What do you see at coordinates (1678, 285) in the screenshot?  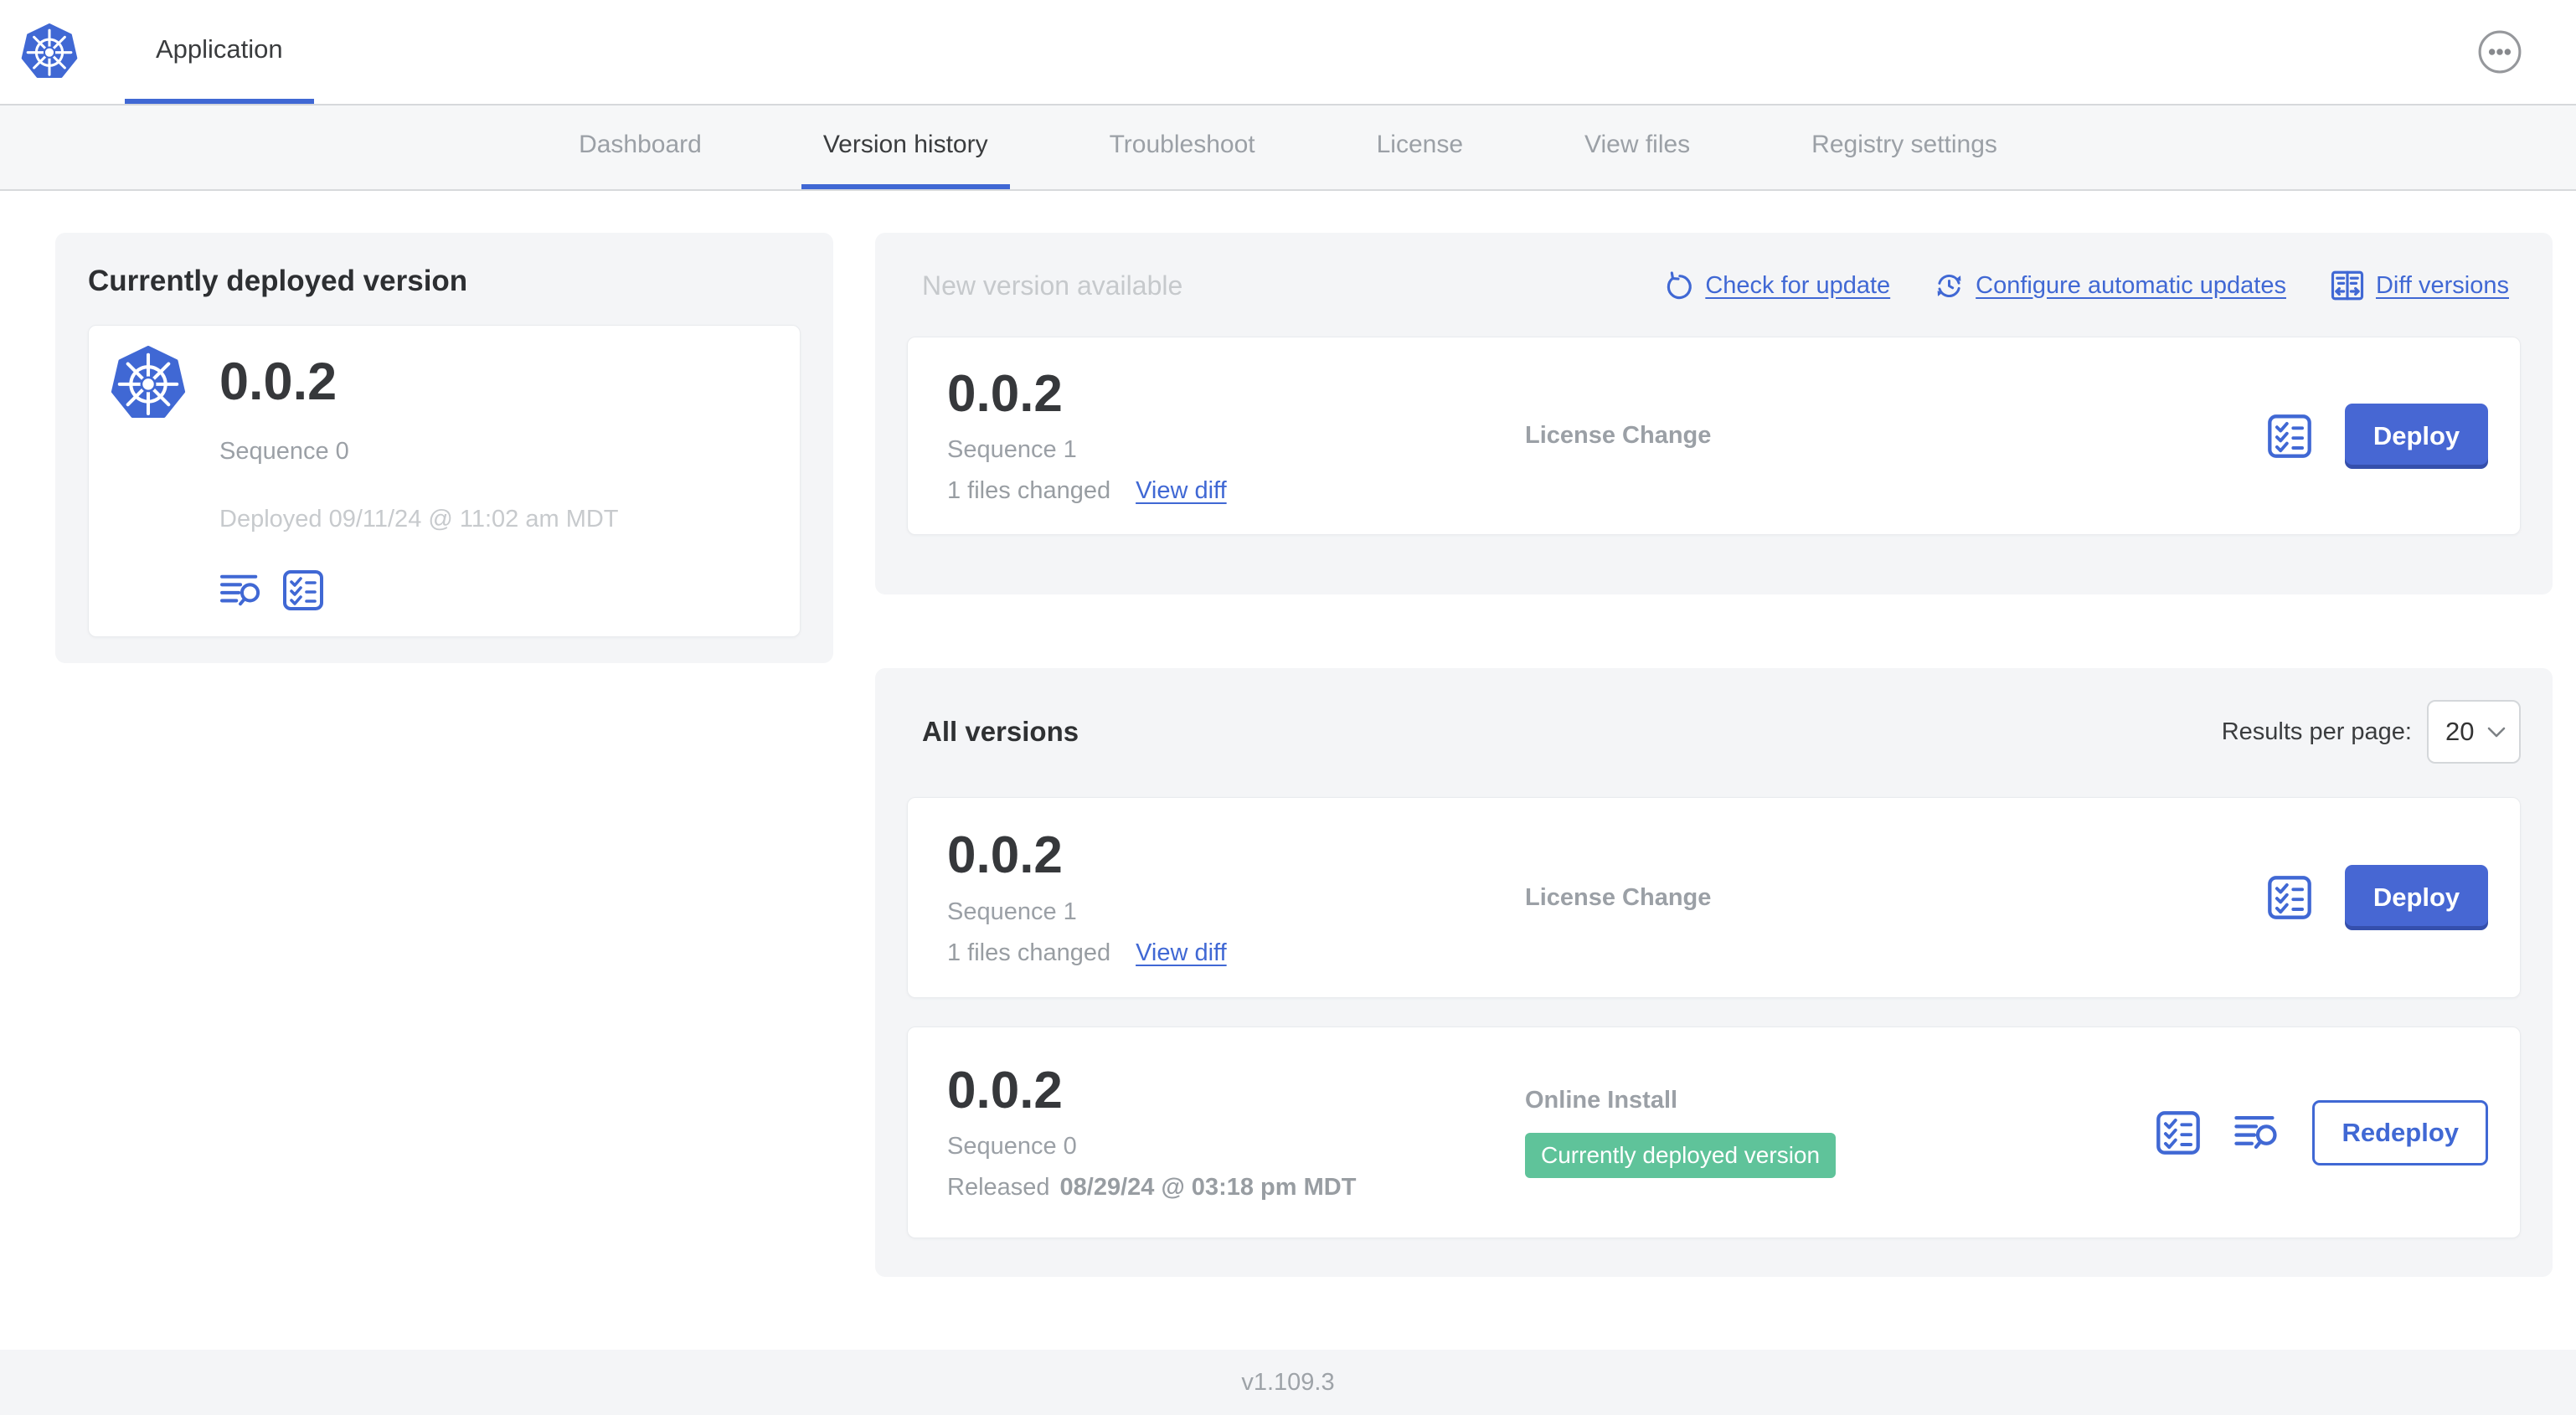 I see `refresh-icon` at bounding box center [1678, 285].